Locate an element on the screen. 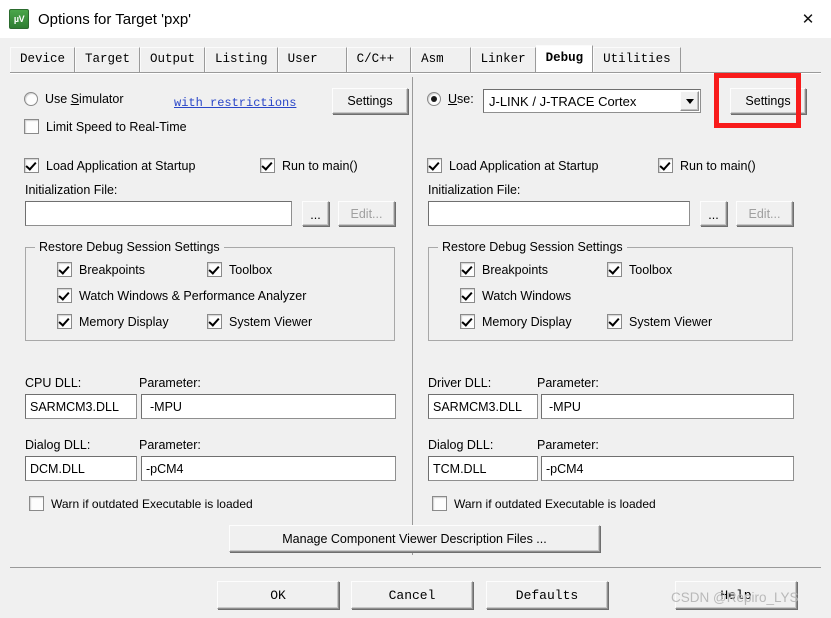  memory-display-row-left: Memory Display is located at coordinates (113, 321).